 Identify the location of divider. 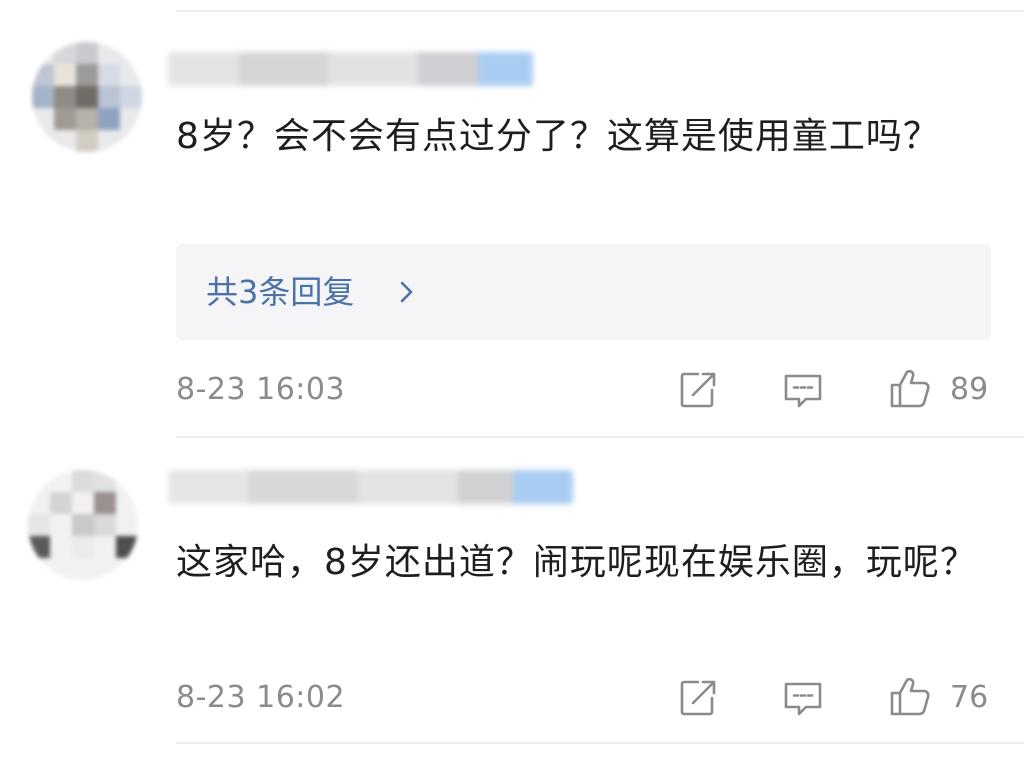
(600, 743).